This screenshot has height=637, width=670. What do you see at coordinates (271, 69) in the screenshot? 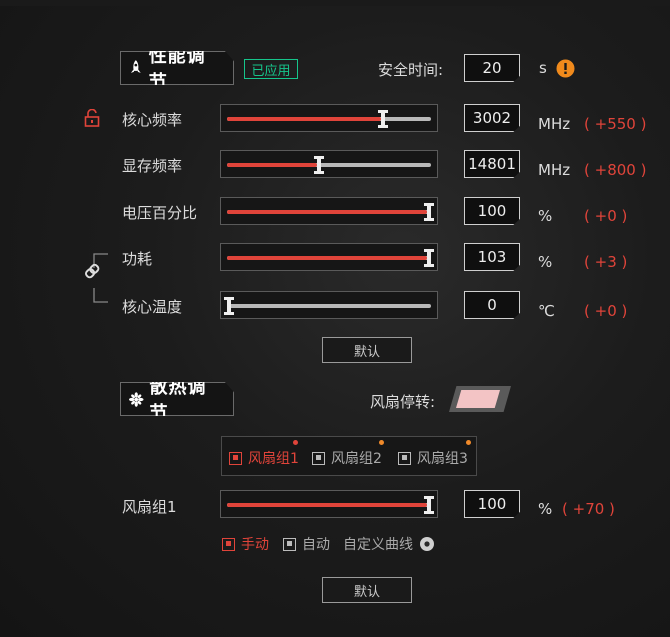
I see `applied-status-badge: 已应用` at bounding box center [271, 69].